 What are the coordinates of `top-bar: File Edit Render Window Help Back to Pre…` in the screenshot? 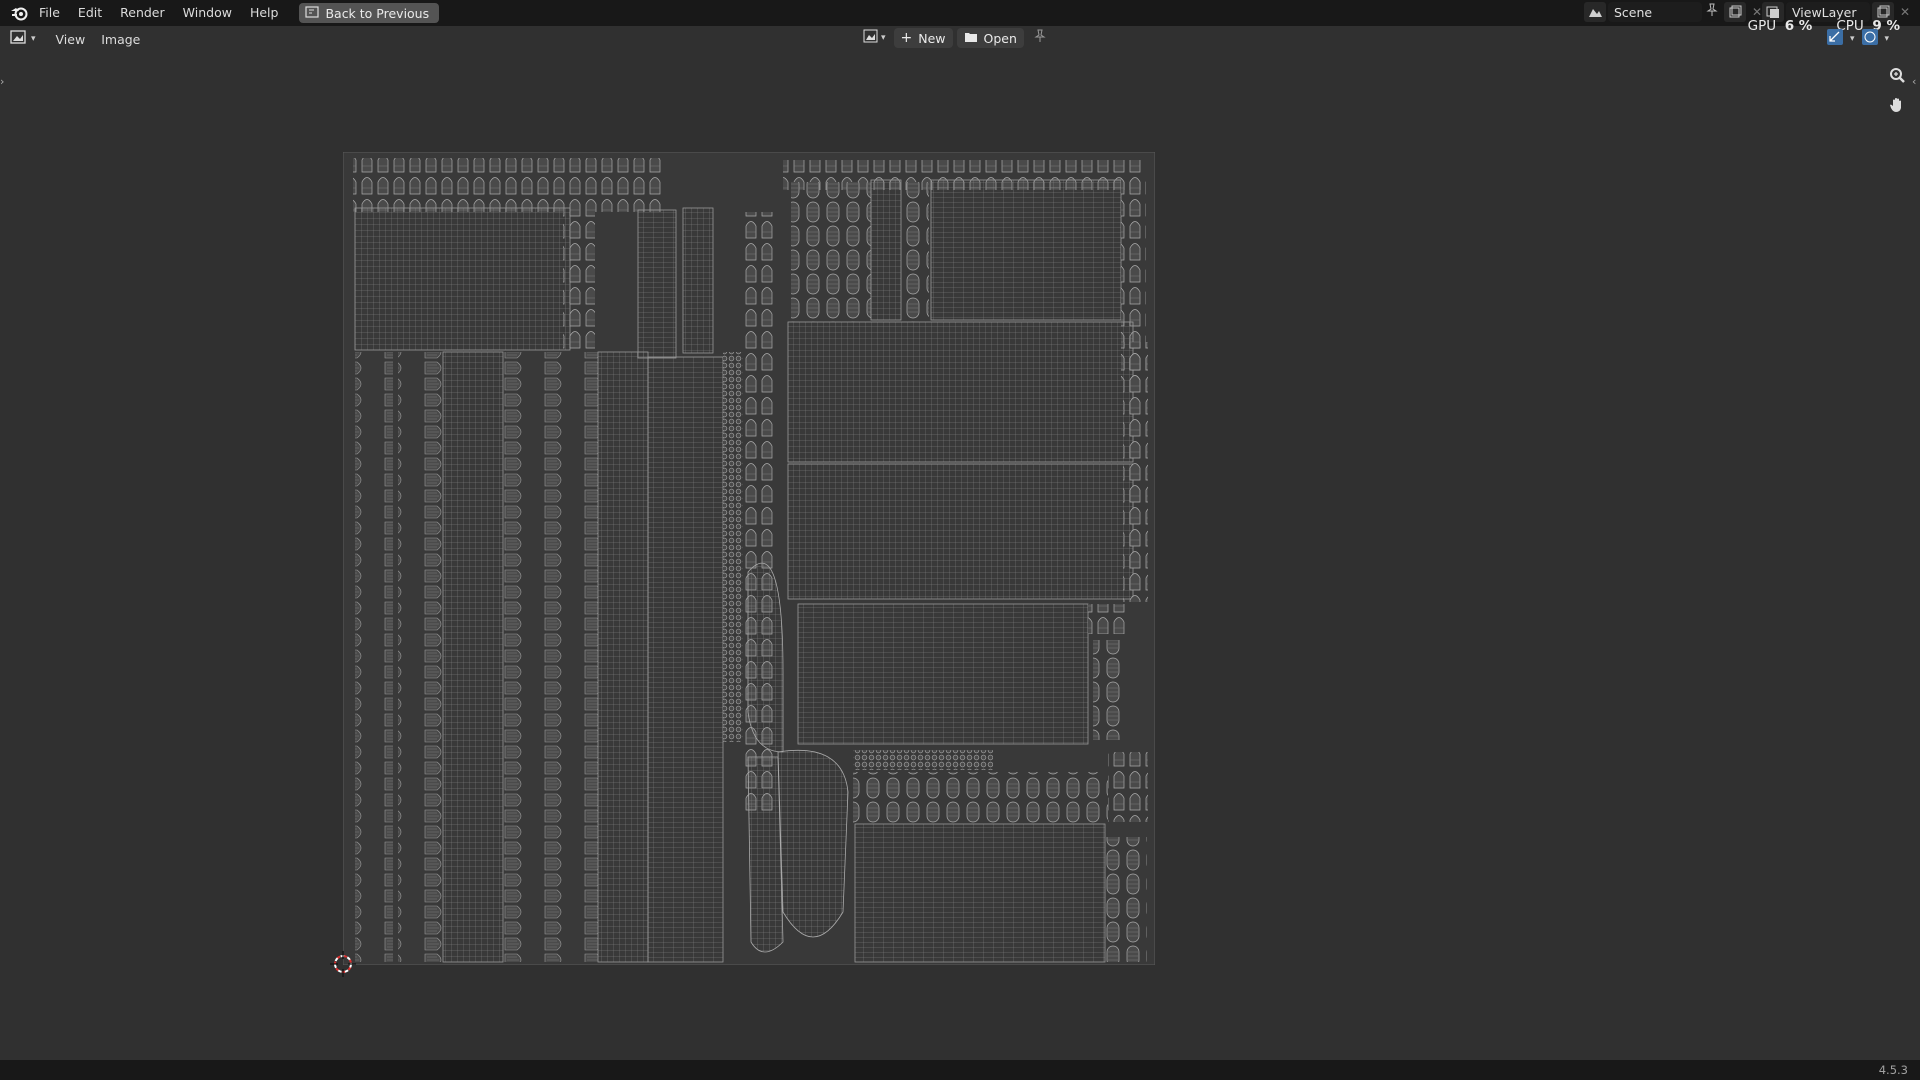 It's located at (960, 13).